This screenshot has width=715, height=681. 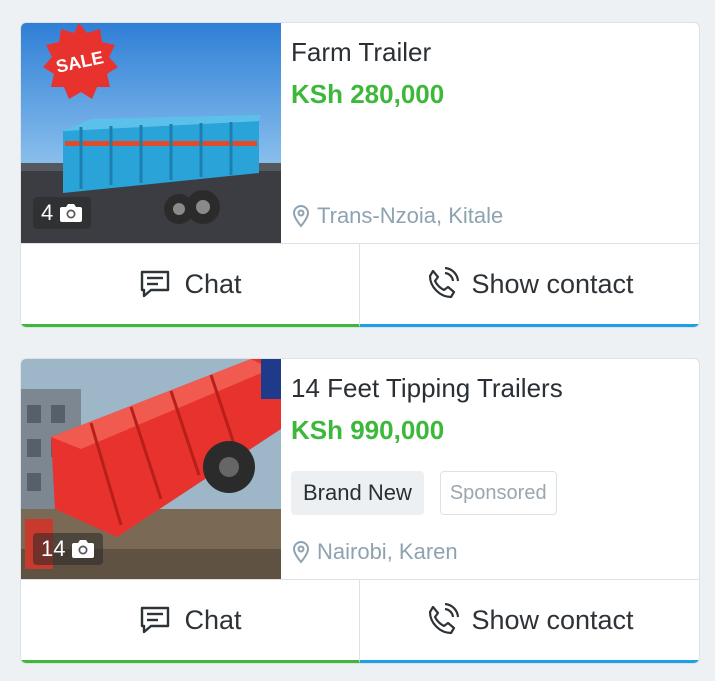 What do you see at coordinates (498, 493) in the screenshot?
I see `sponsored-tag: Sponsored` at bounding box center [498, 493].